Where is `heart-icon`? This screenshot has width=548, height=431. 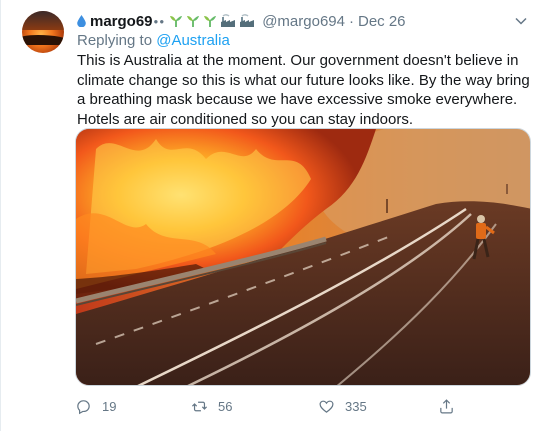 heart-icon is located at coordinates (326, 406).